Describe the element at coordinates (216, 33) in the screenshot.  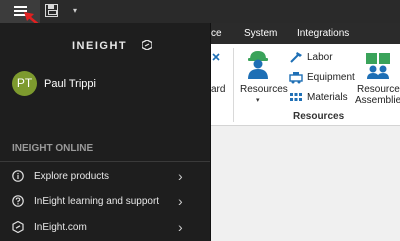
I see `tab-partial: ce` at that location.